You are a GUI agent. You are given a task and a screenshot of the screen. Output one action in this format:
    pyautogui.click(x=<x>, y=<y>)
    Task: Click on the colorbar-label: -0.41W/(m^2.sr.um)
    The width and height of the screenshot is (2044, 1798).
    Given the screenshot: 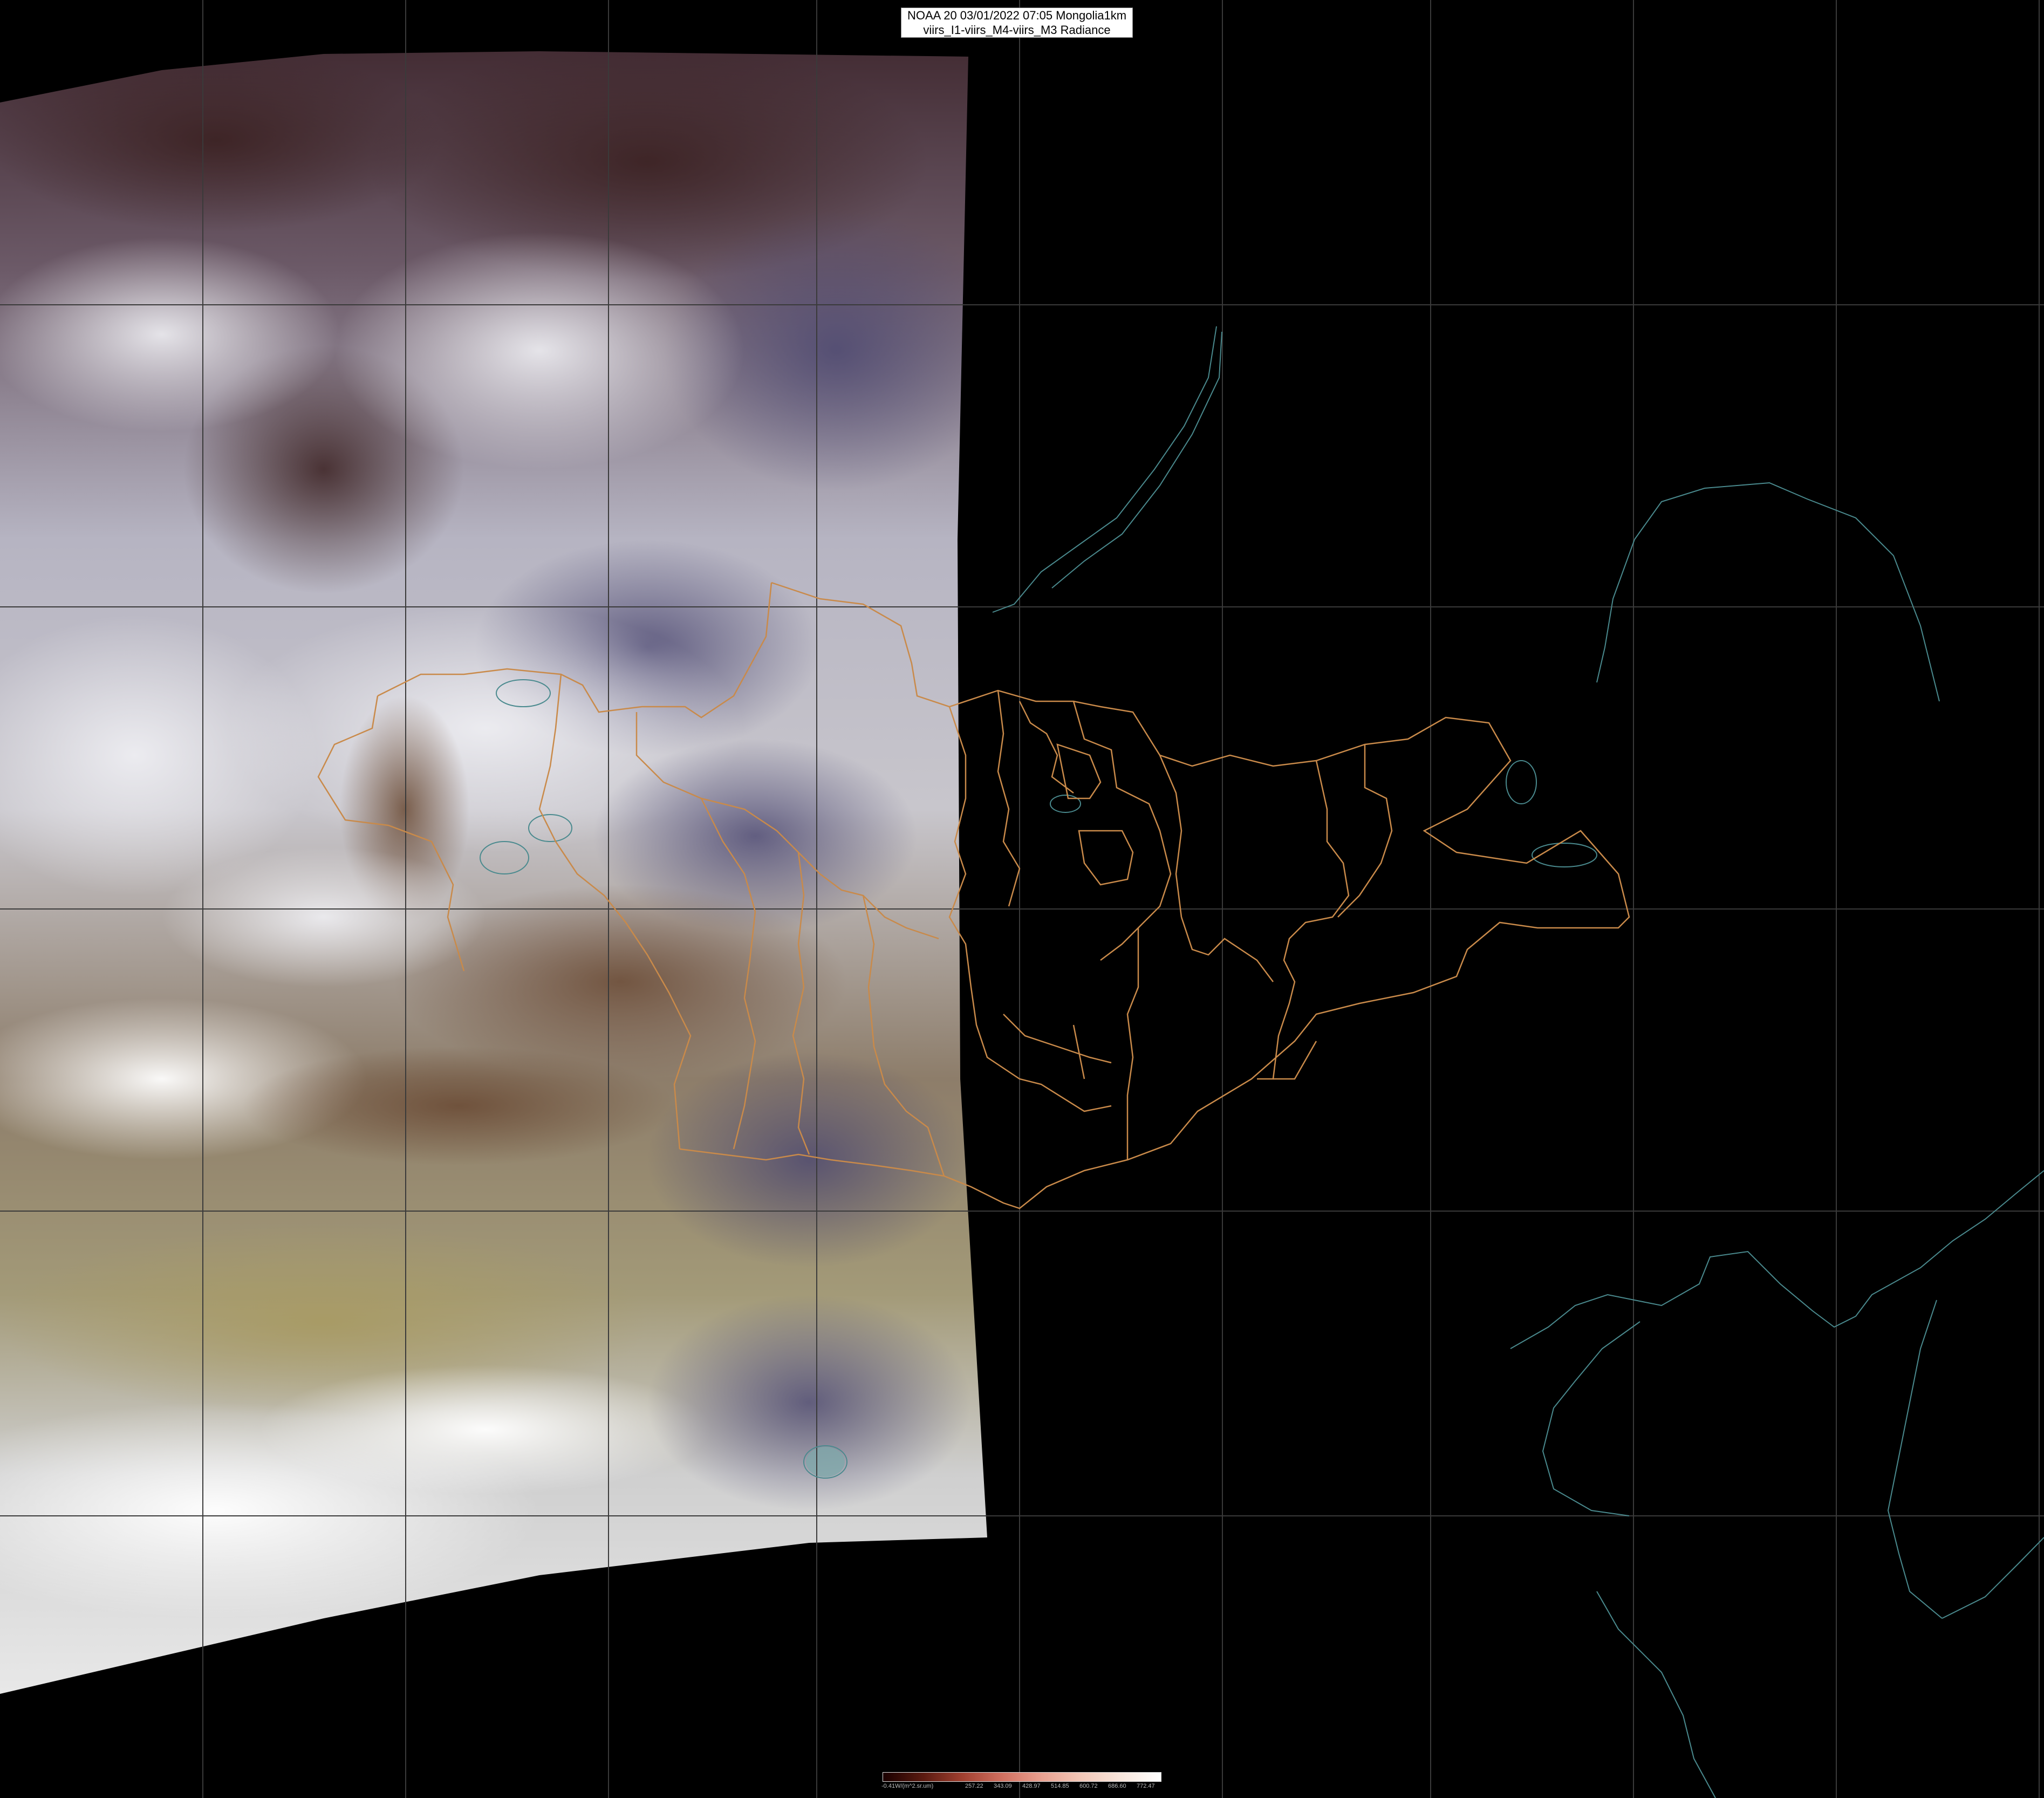 What is the action you would take?
    pyautogui.click(x=907, y=1786)
    